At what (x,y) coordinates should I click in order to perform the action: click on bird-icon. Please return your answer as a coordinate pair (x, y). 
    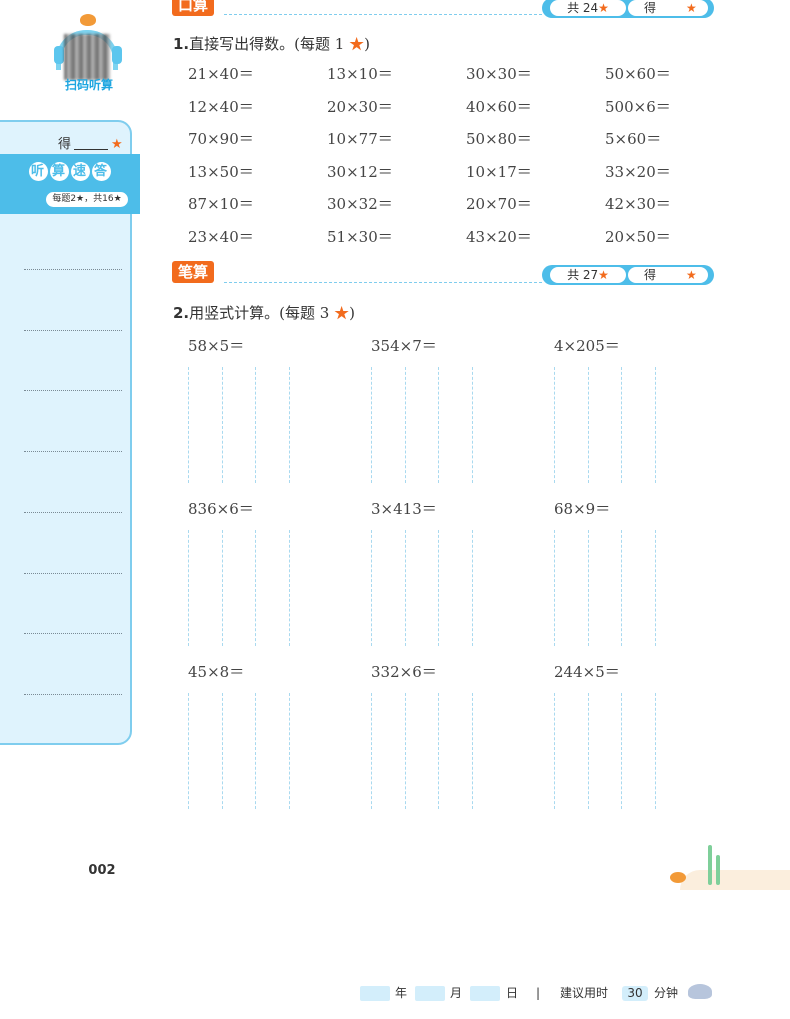
    Looking at the image, I should click on (88, 20).